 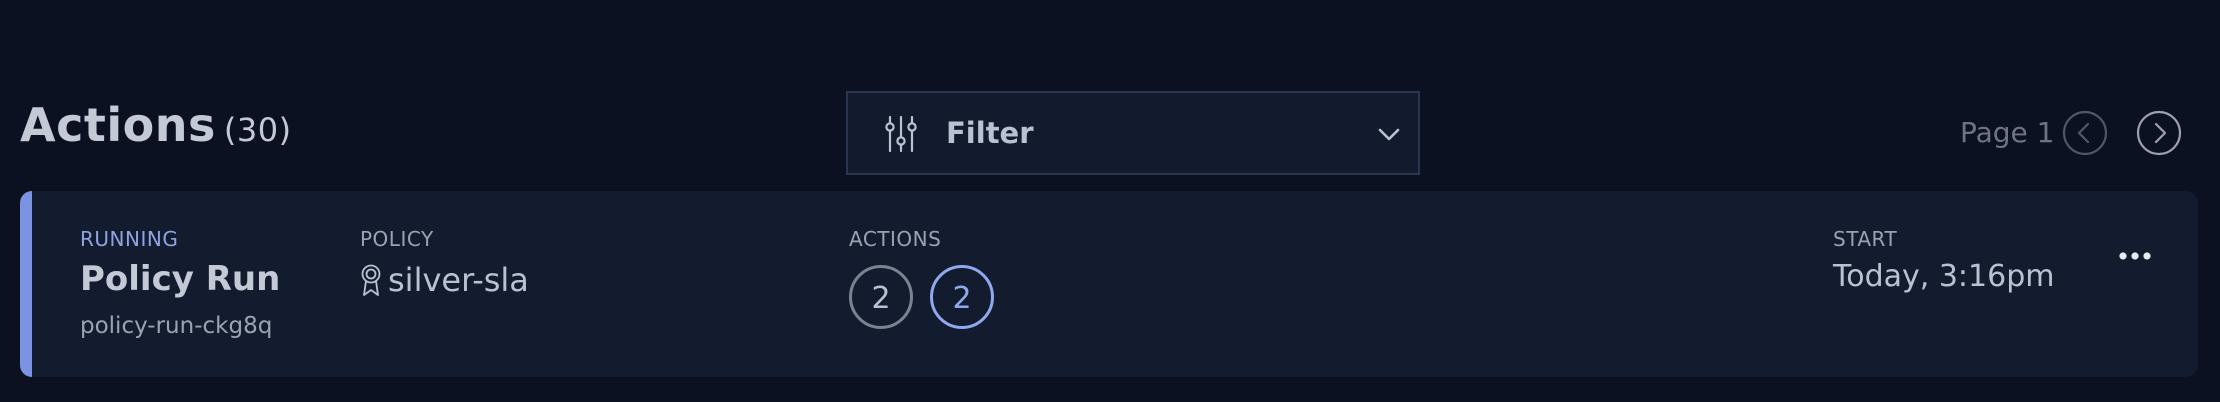 I want to click on policy-value: silver-sla, so click(x=444, y=280).